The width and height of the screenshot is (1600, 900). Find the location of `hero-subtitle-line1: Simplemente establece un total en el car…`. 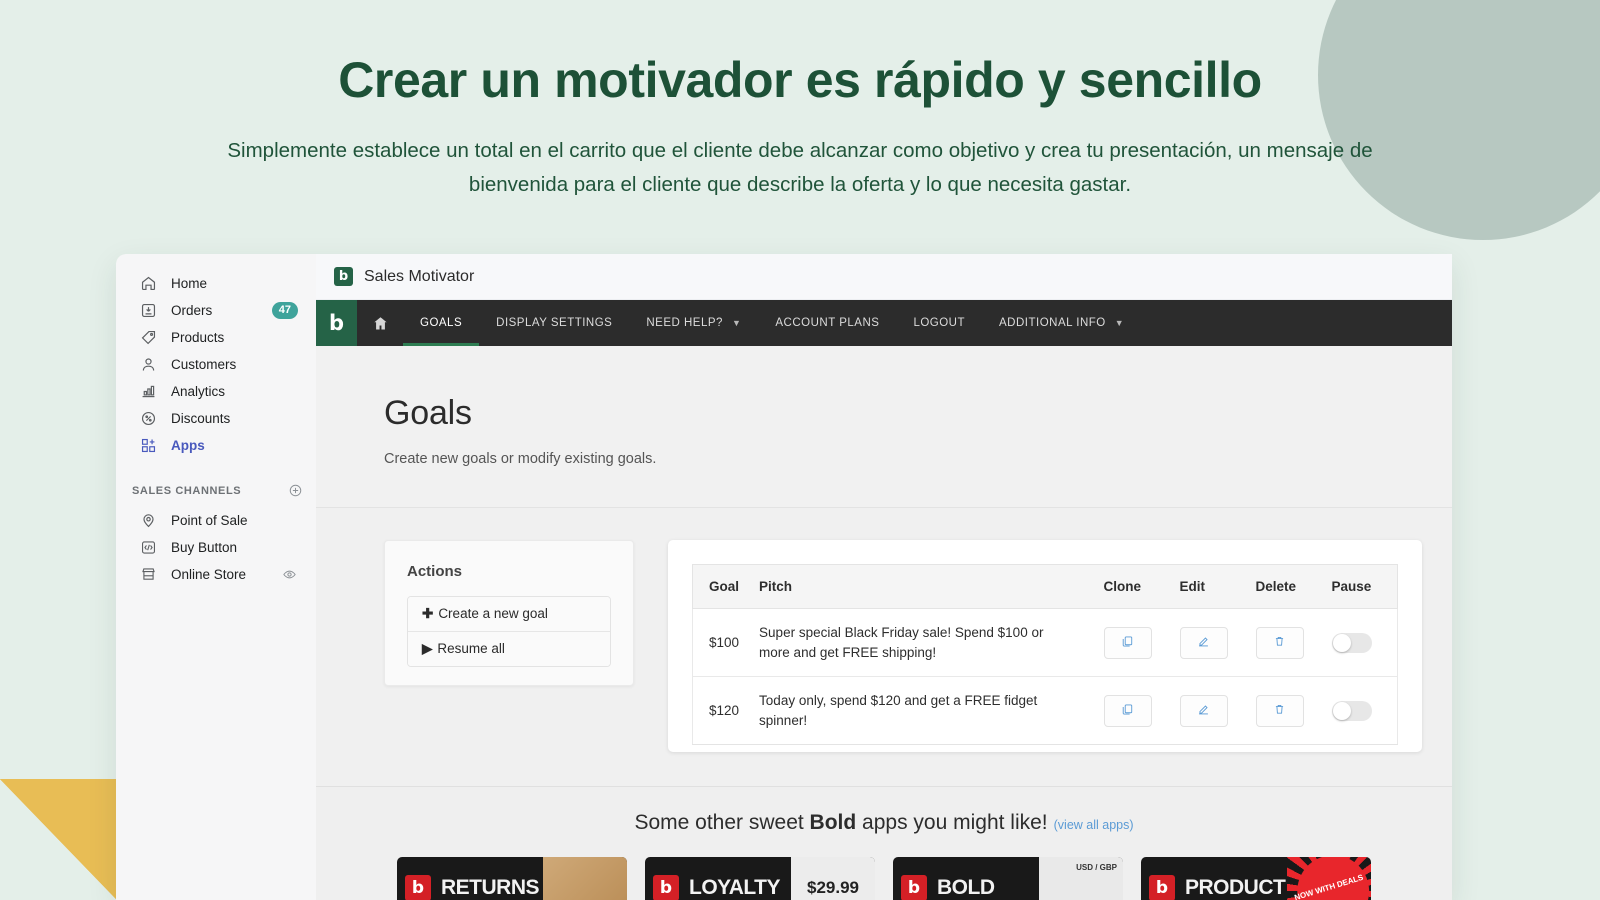

hero-subtitle-line1: Simplemente establece un total en el car… is located at coordinates (730, 150).